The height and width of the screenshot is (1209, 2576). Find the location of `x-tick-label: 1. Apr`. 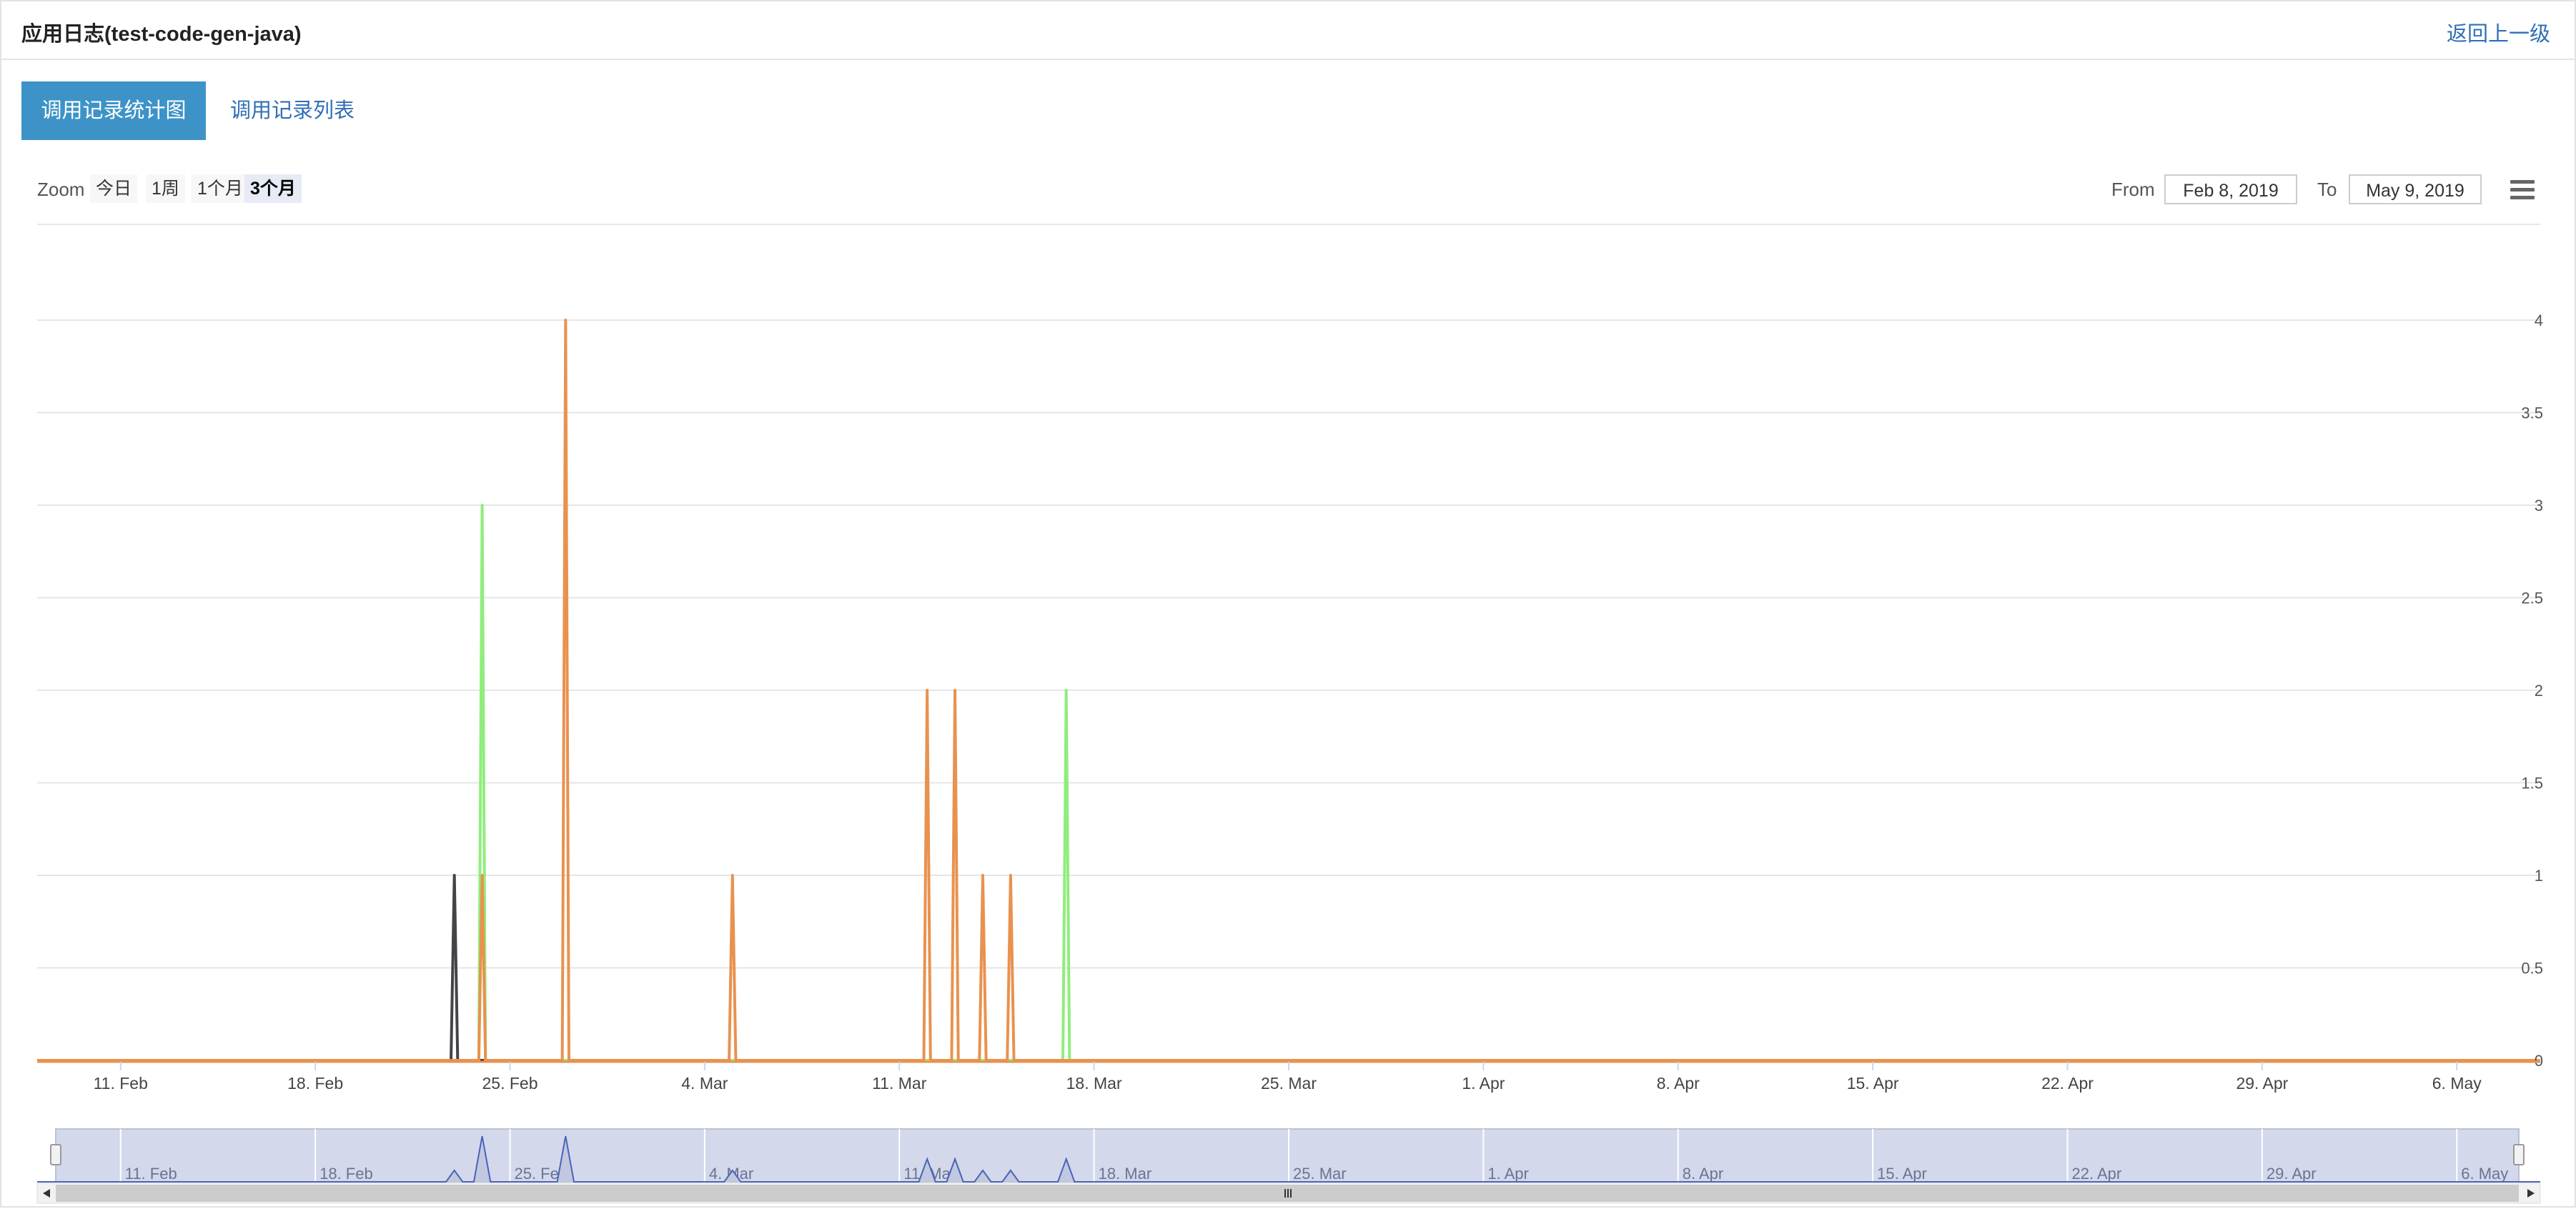

x-tick-label: 1. Apr is located at coordinates (1484, 1083).